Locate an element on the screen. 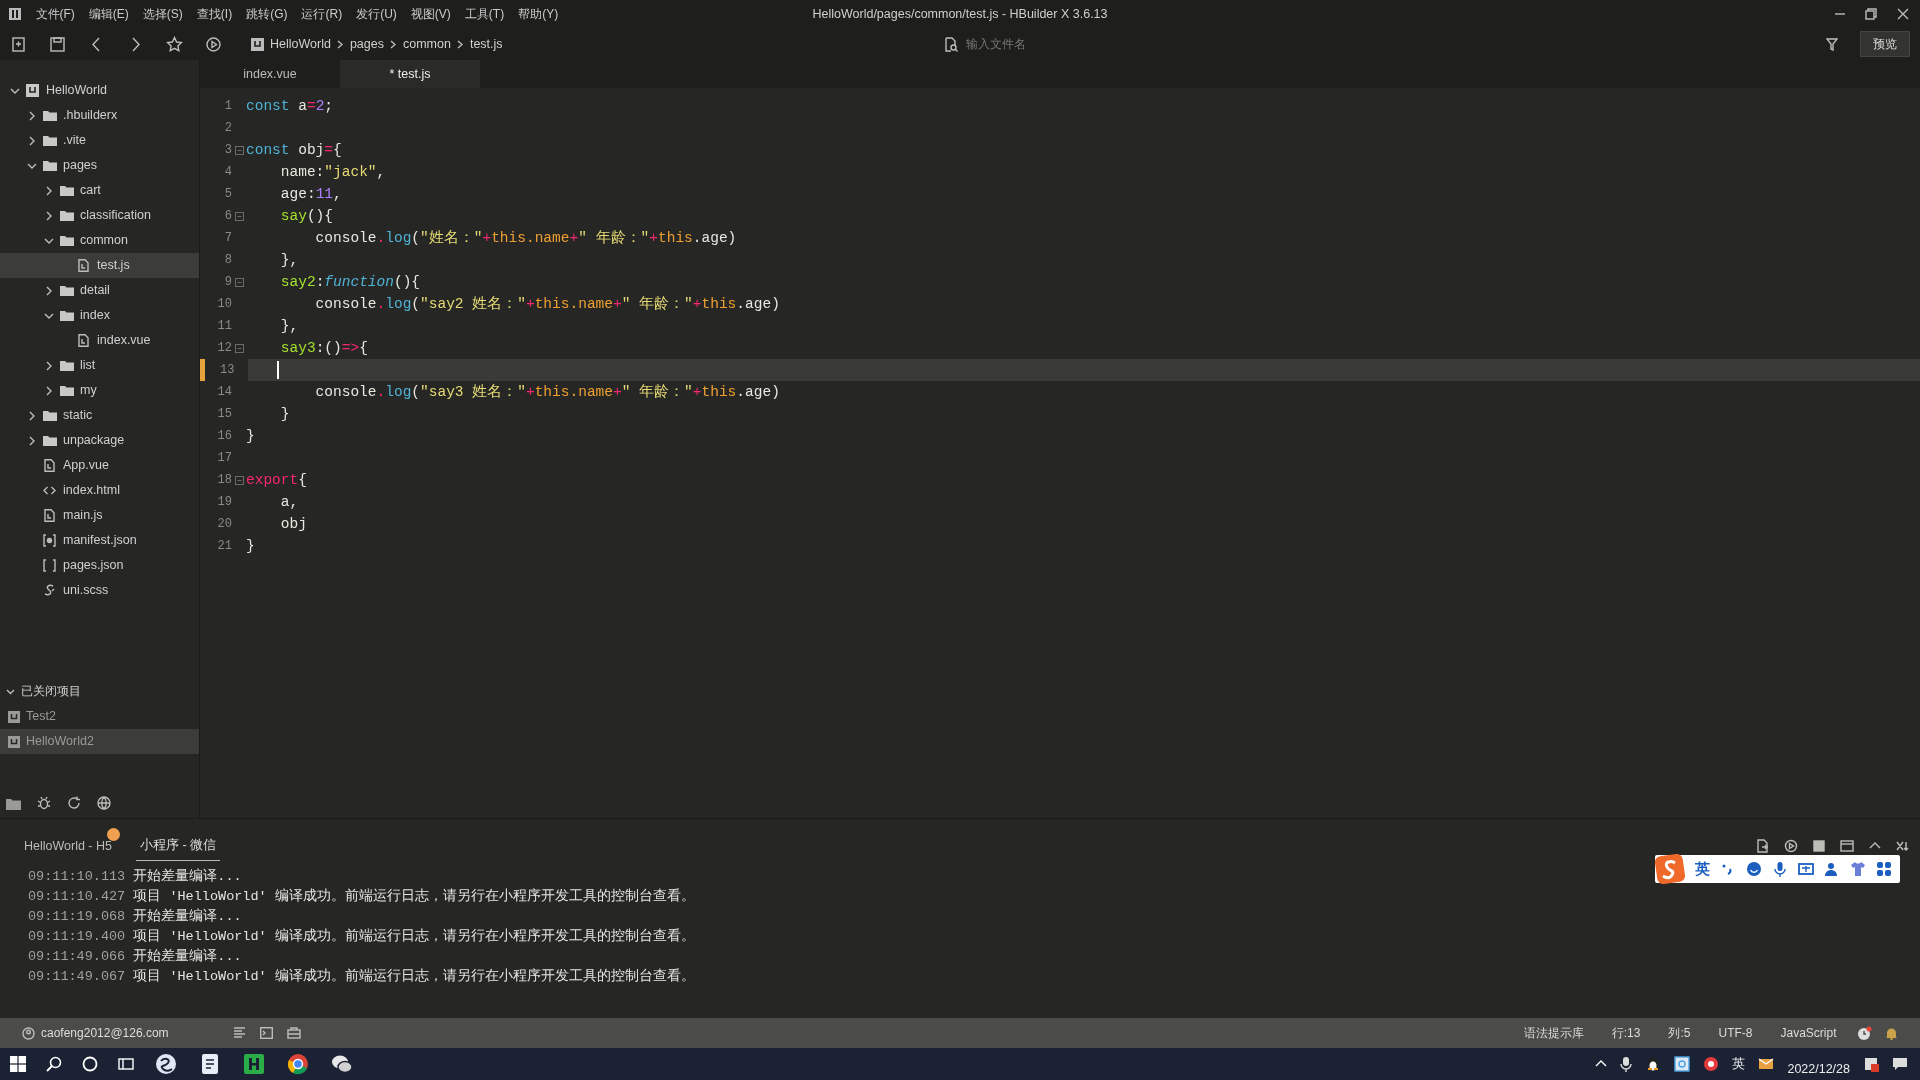 Image resolution: width=1920 pixels, height=1080 pixels. menu-item: 选择(S) is located at coordinates (162, 14).